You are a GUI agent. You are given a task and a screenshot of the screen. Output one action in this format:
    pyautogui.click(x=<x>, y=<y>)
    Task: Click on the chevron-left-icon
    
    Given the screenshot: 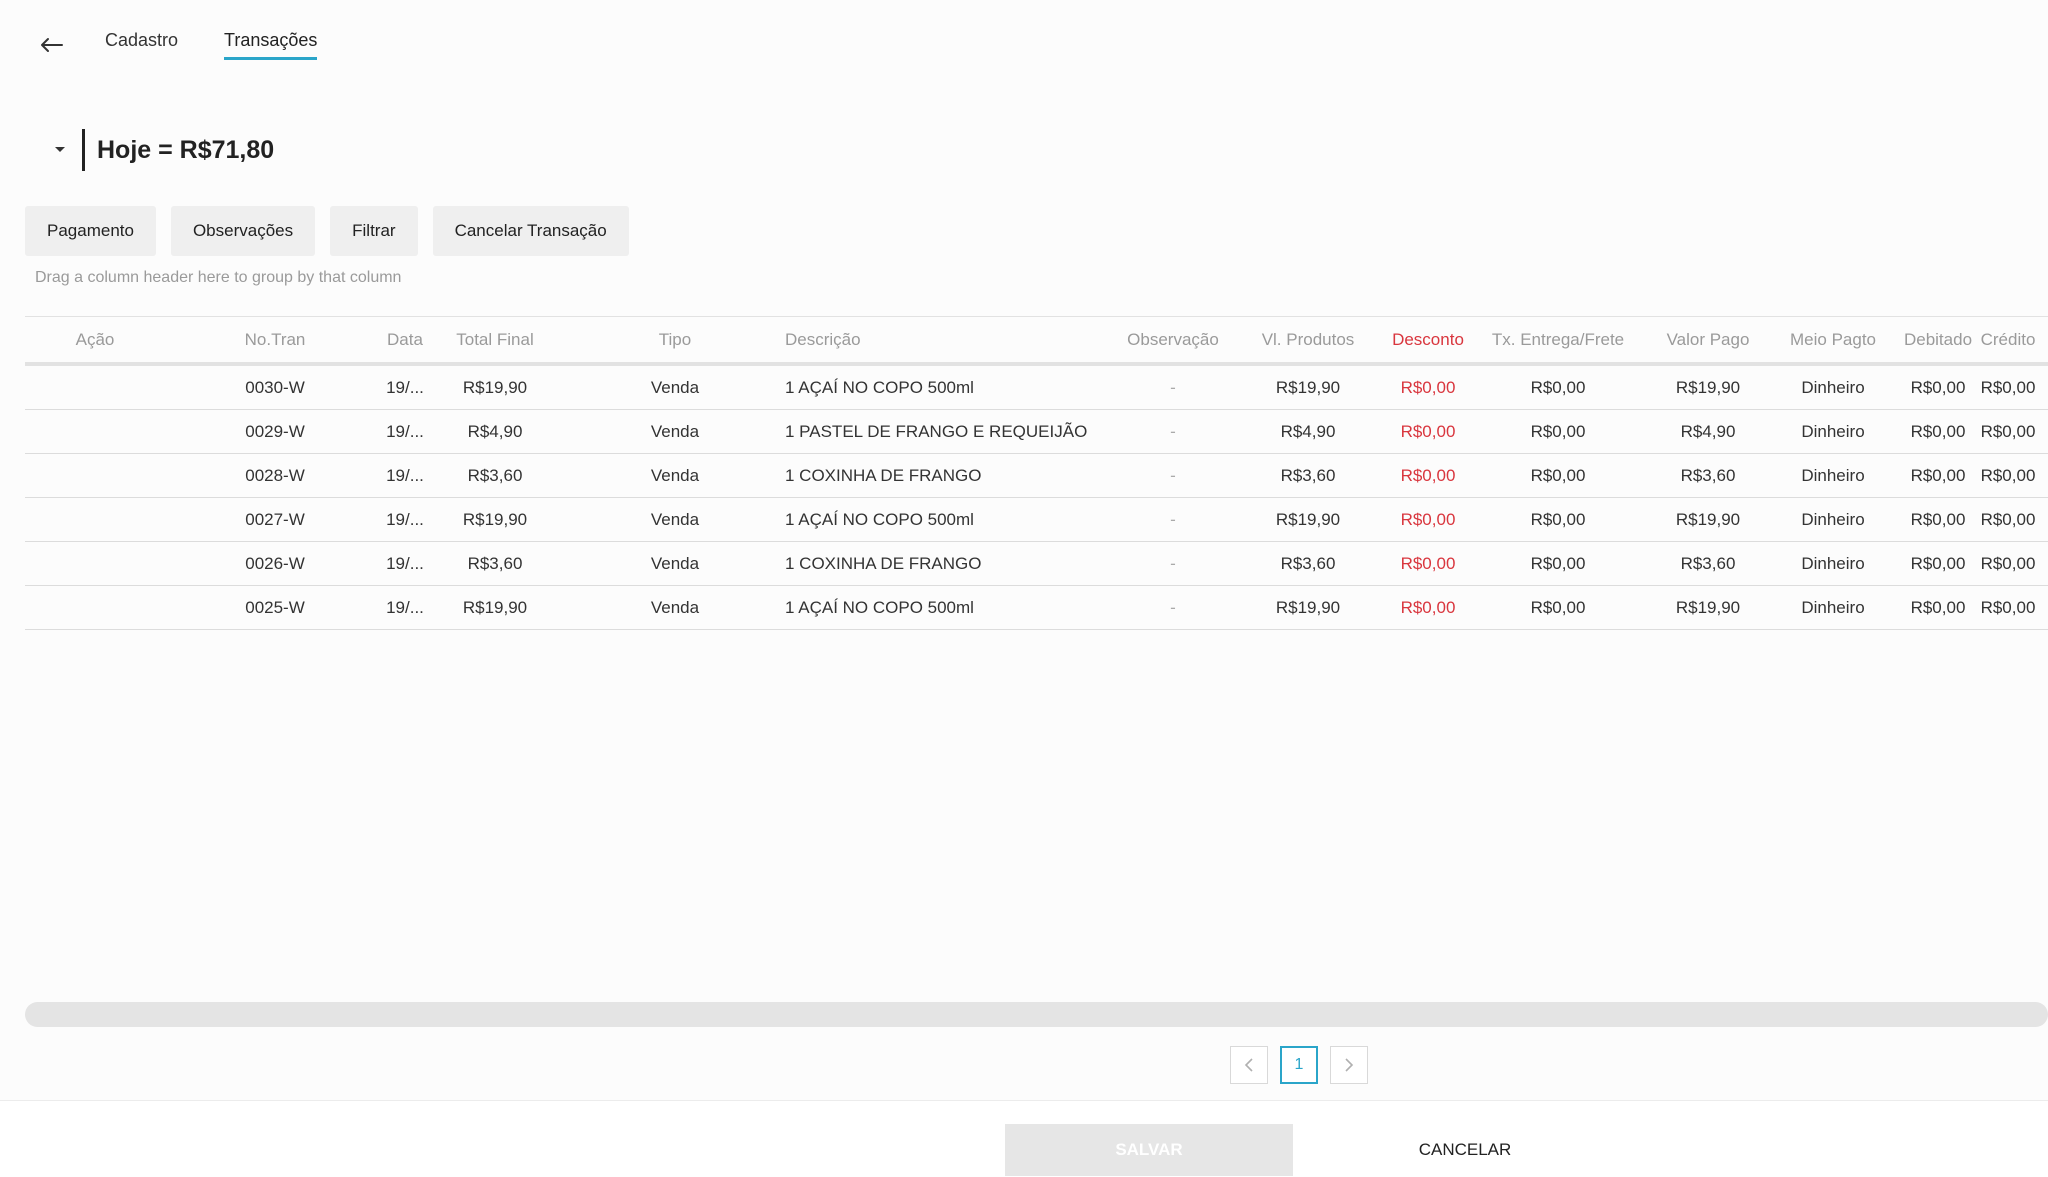 What is the action you would take?
    pyautogui.click(x=1248, y=1065)
    